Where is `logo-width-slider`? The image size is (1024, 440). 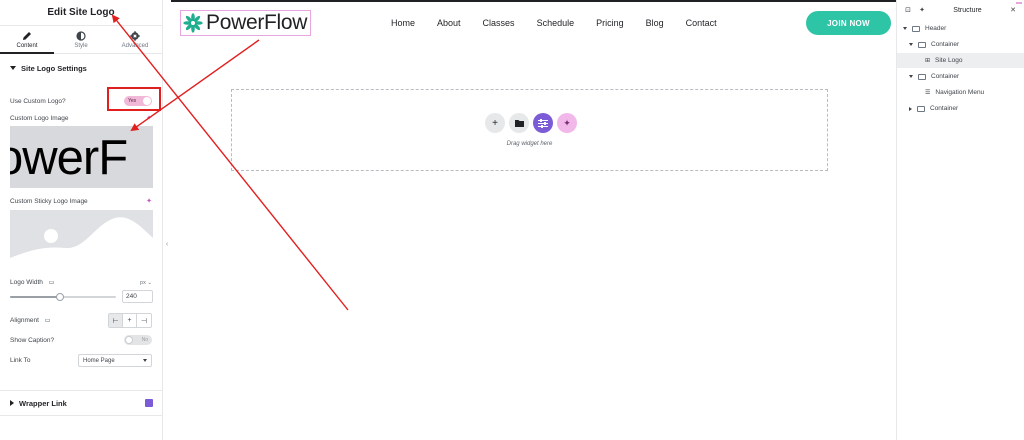
logo-width-slider is located at coordinates (63, 297).